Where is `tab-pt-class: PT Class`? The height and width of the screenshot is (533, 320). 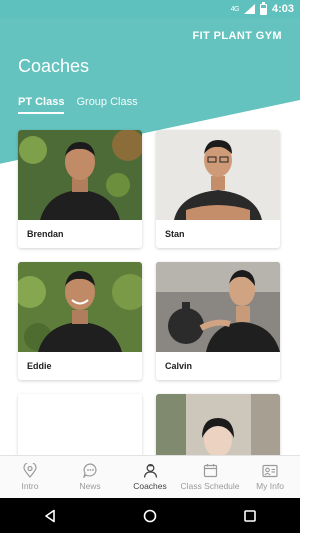
tab-pt-class: PT Class is located at coordinates (41, 105).